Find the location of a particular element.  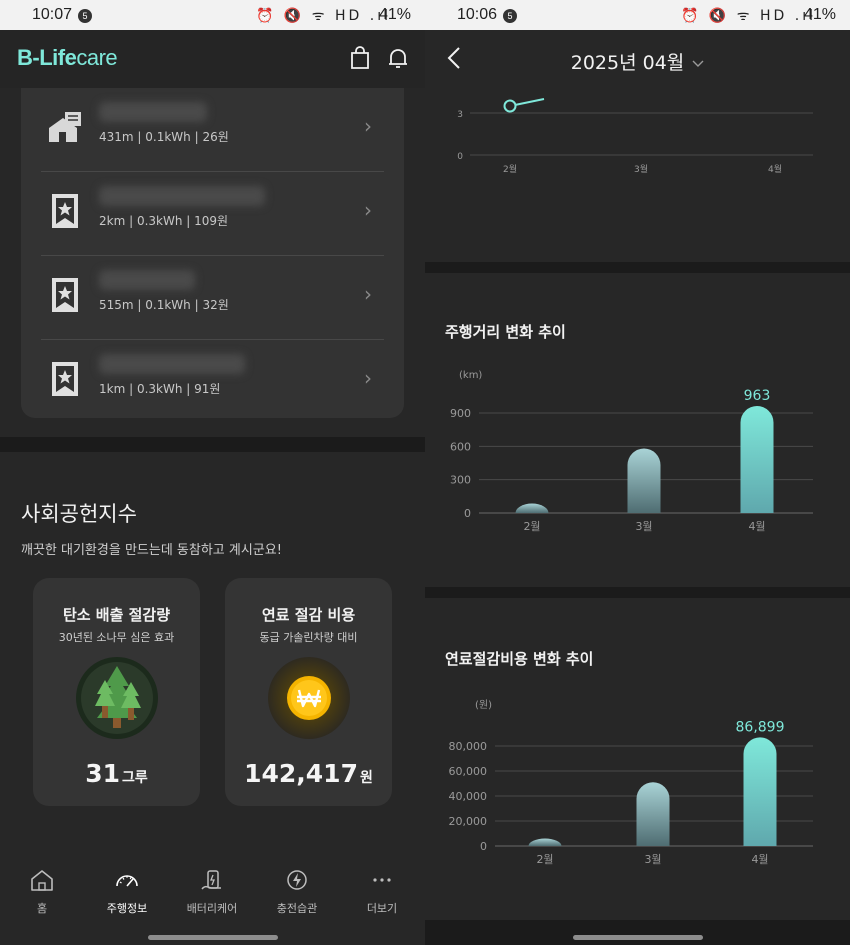

bottom-navigation: 홈 주행정보 배터리케어 충전습관 더보기 is located at coordinates (212, 902).